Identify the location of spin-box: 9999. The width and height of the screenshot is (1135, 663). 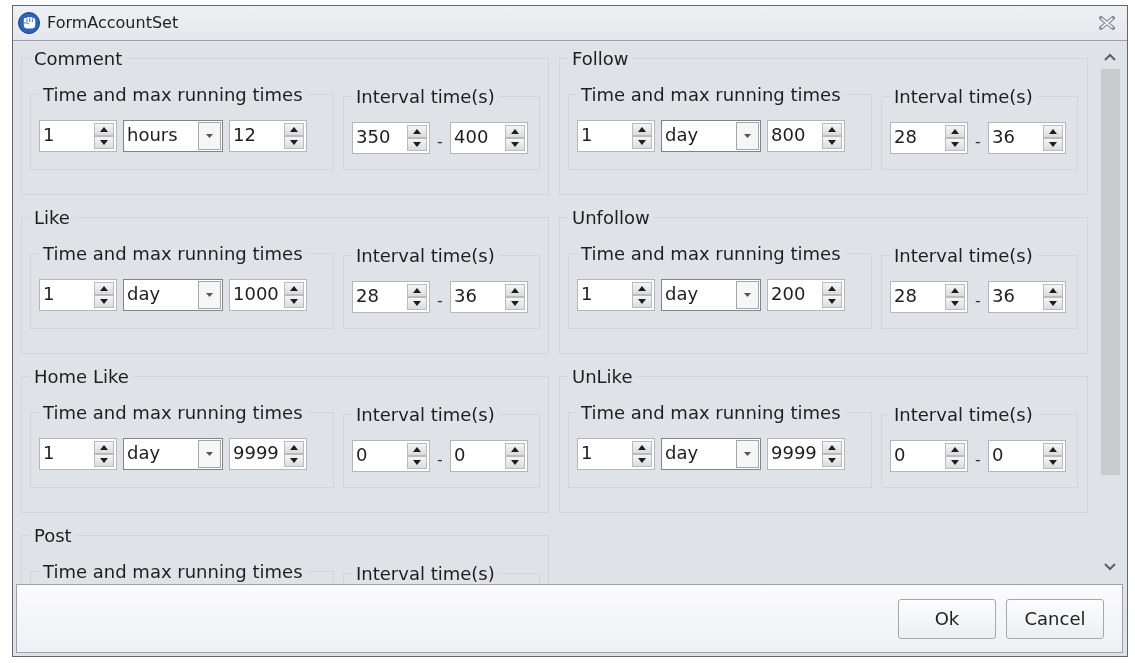
(268, 454).